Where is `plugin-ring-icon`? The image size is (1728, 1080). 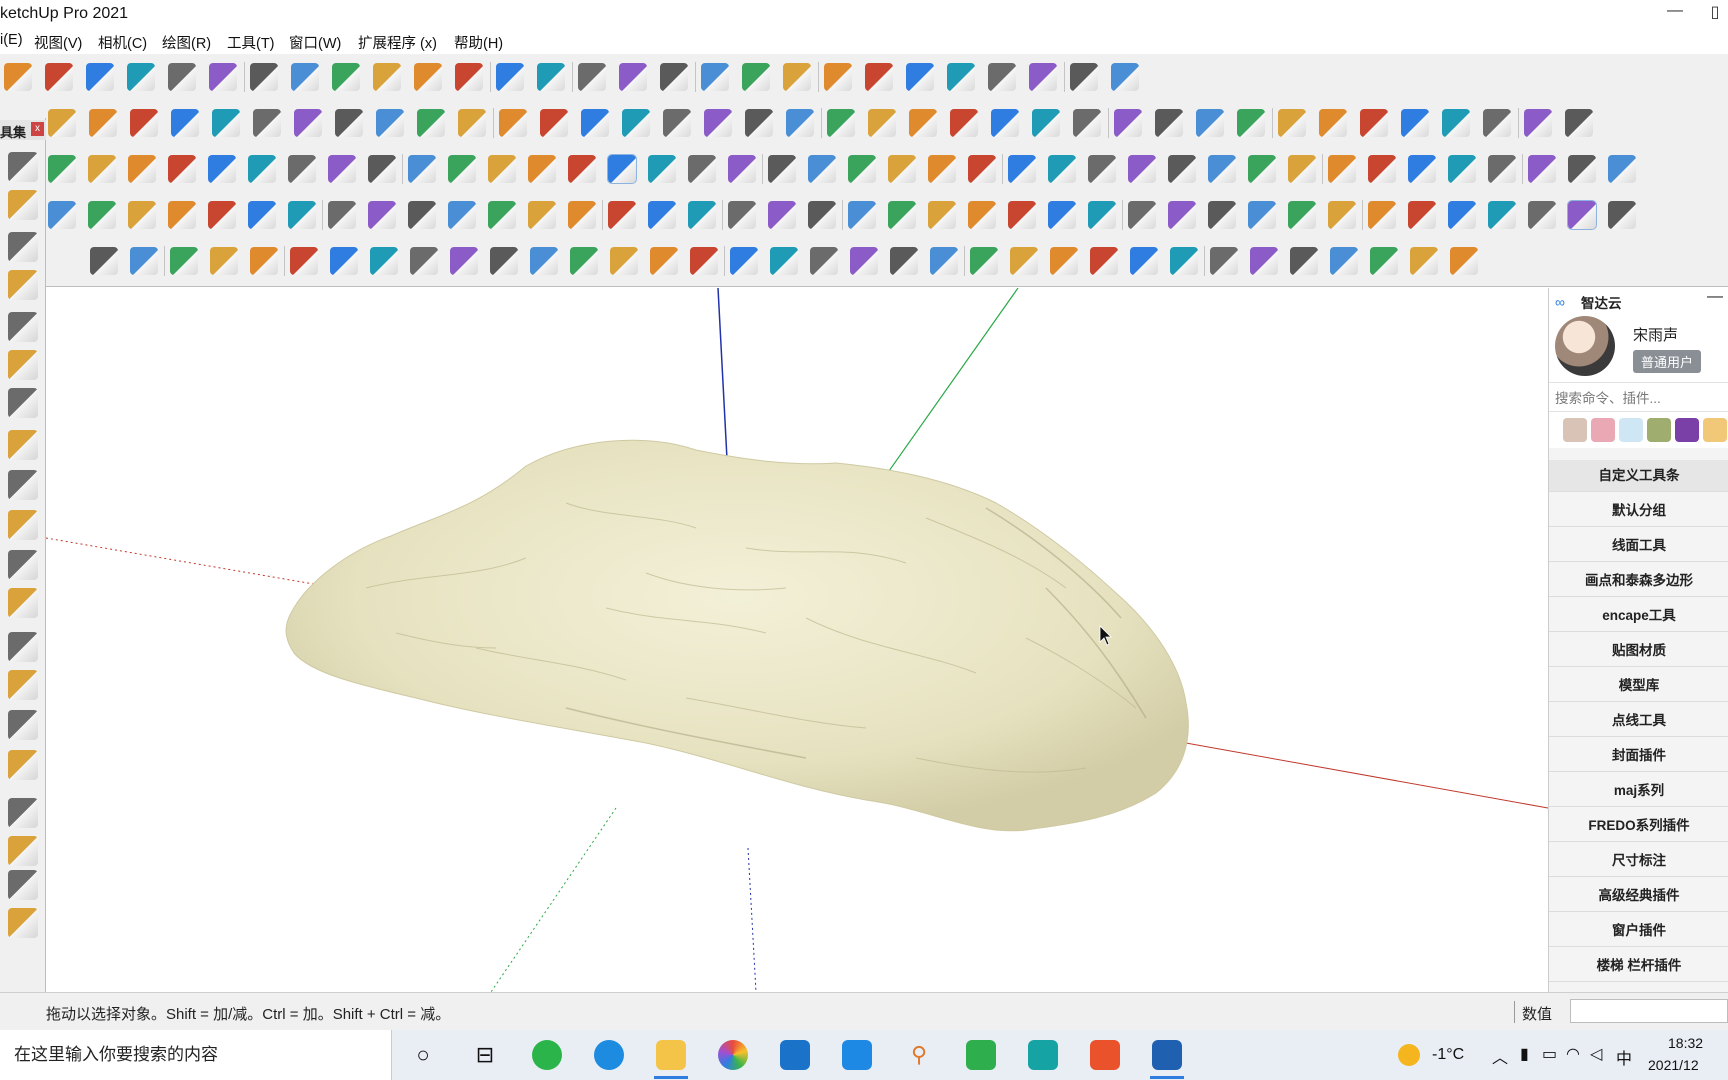 plugin-ring-icon is located at coordinates (1715, 430).